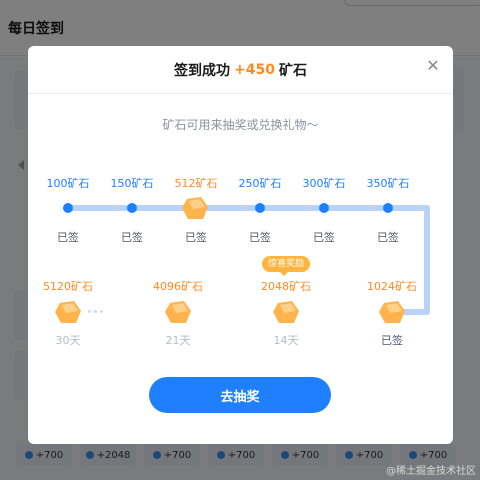  I want to click on progress-track-right, so click(427, 260).